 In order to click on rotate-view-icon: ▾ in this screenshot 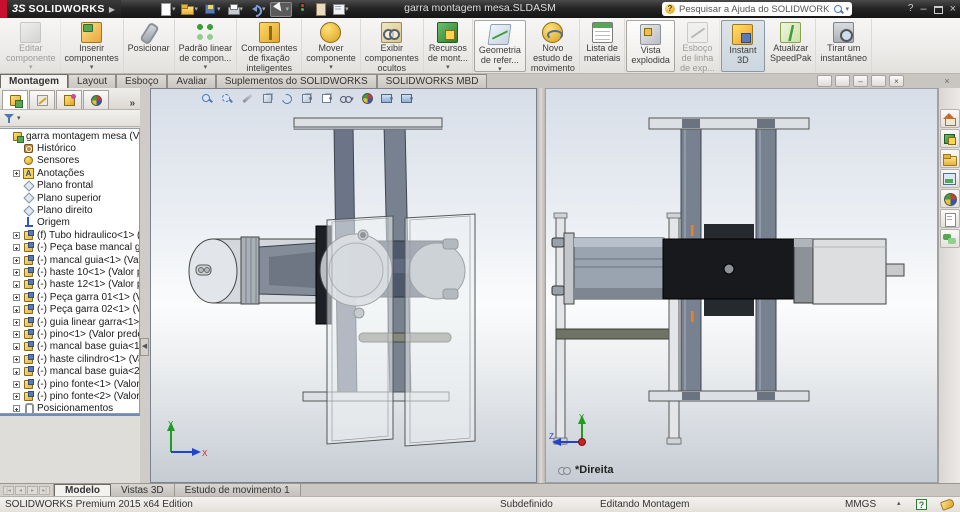, I will do `click(287, 98)`.